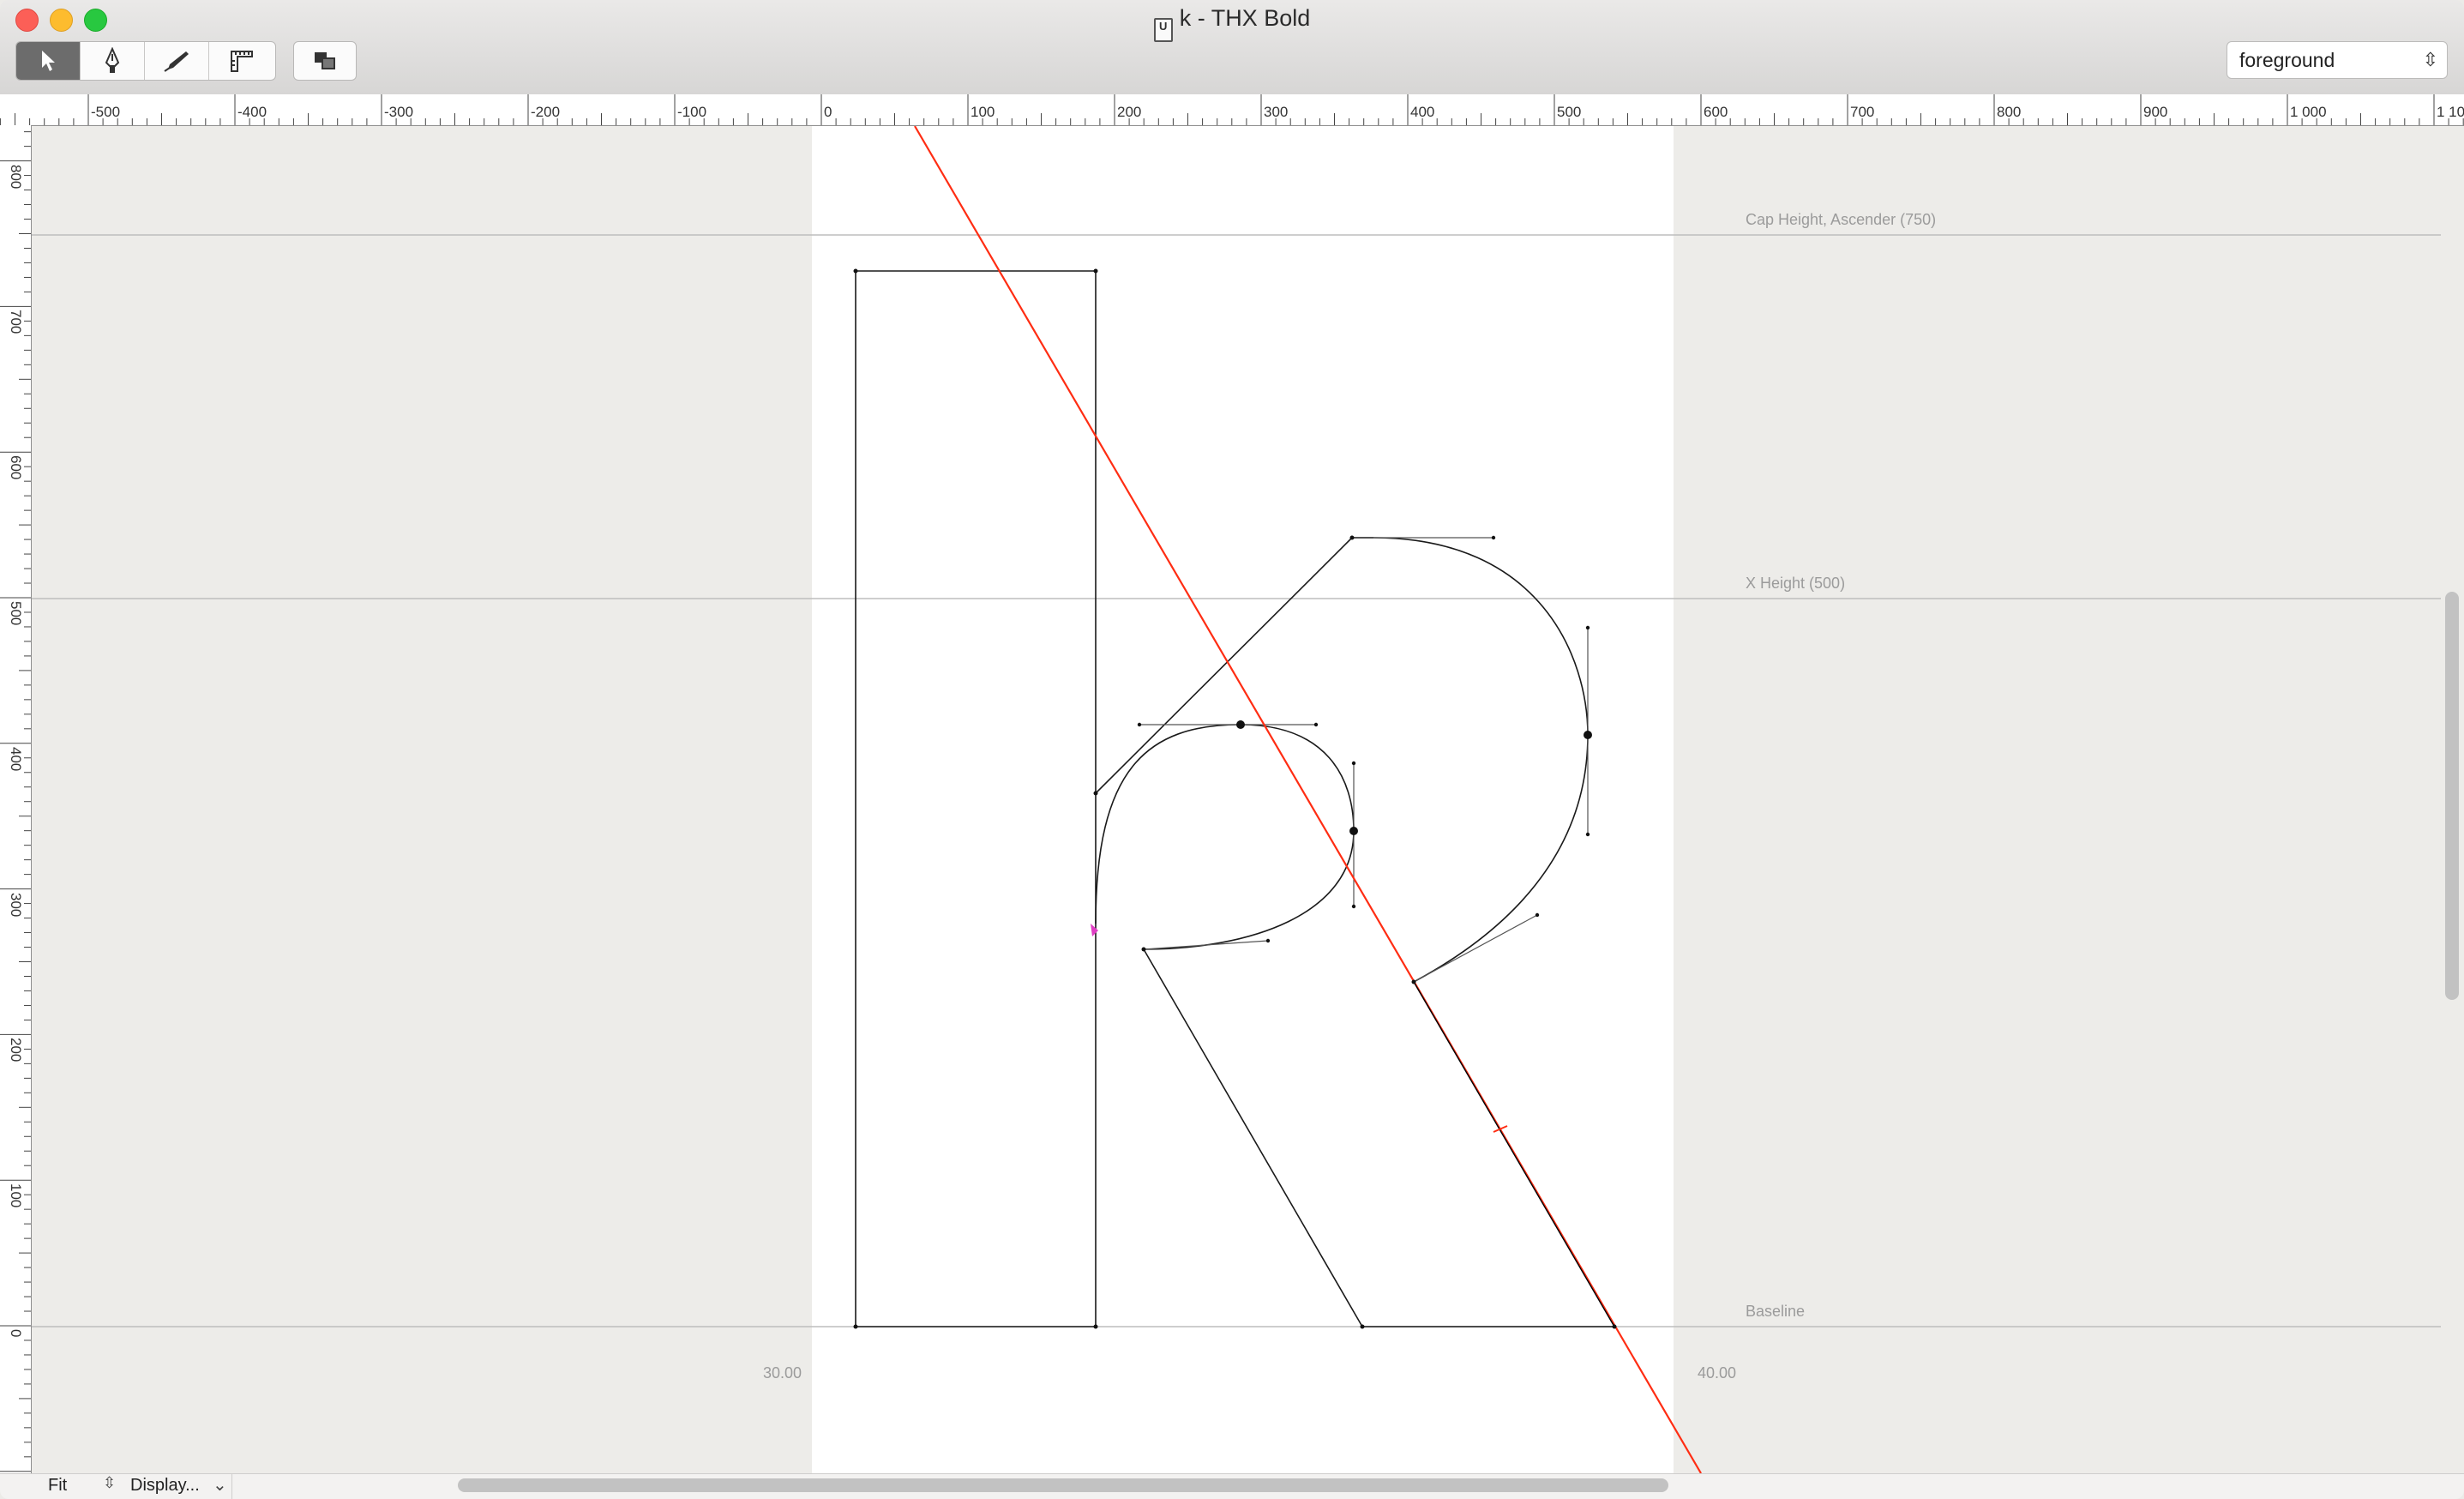  Describe the element at coordinates (57, 1486) in the screenshot. I see `zoom-popup-value: Fit` at that location.